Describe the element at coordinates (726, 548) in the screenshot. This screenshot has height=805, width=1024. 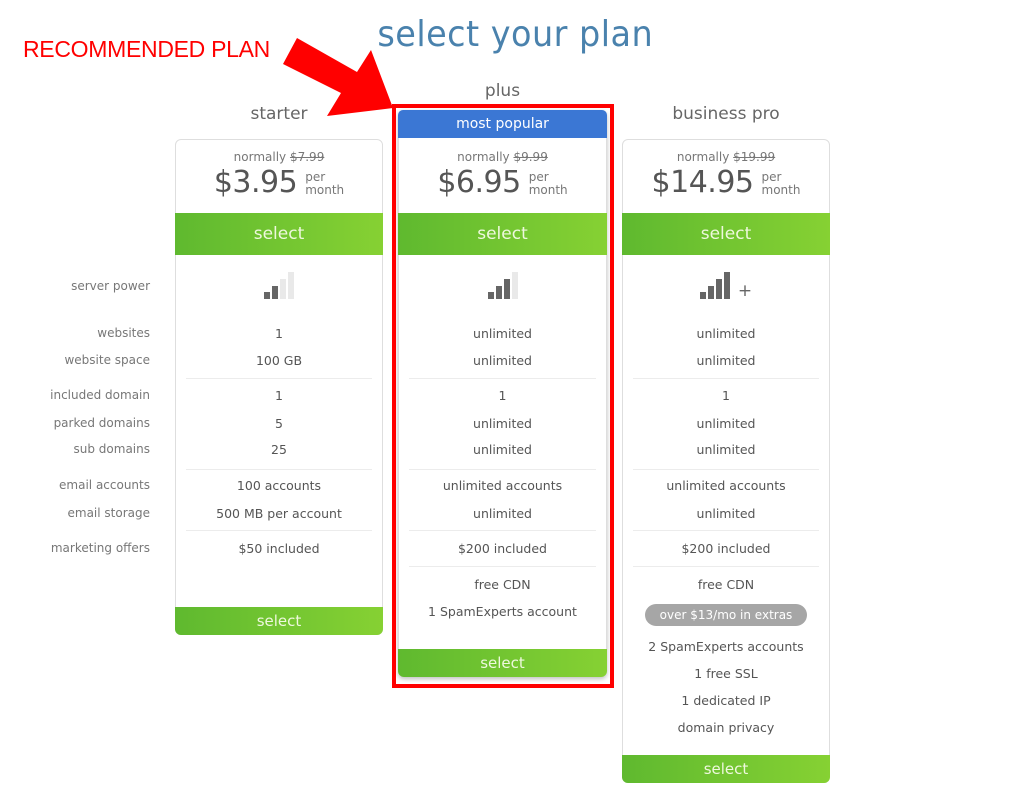
I see `cell-marketing-offers: $200 included` at that location.